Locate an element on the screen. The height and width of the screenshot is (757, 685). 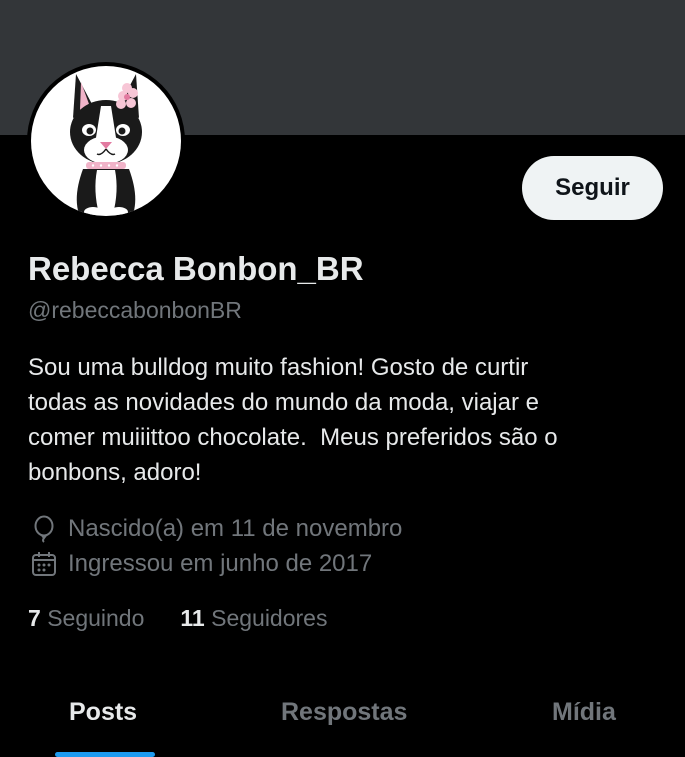
tab-replies: Respostas is located at coordinates (347, 718).